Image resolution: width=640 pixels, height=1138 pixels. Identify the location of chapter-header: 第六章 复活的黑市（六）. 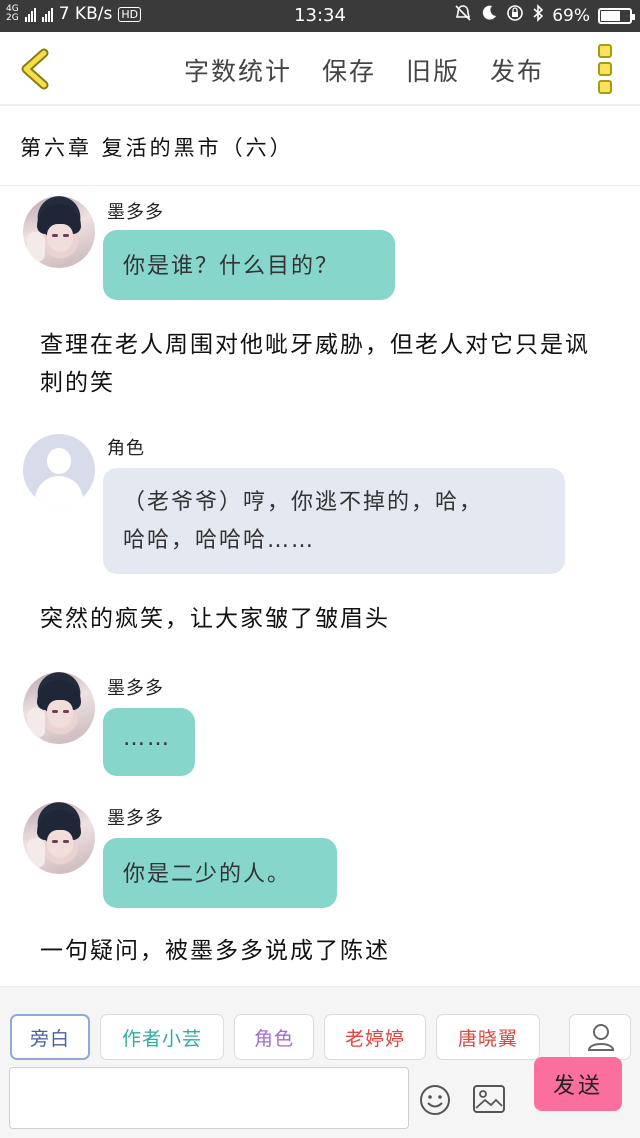
(320, 146).